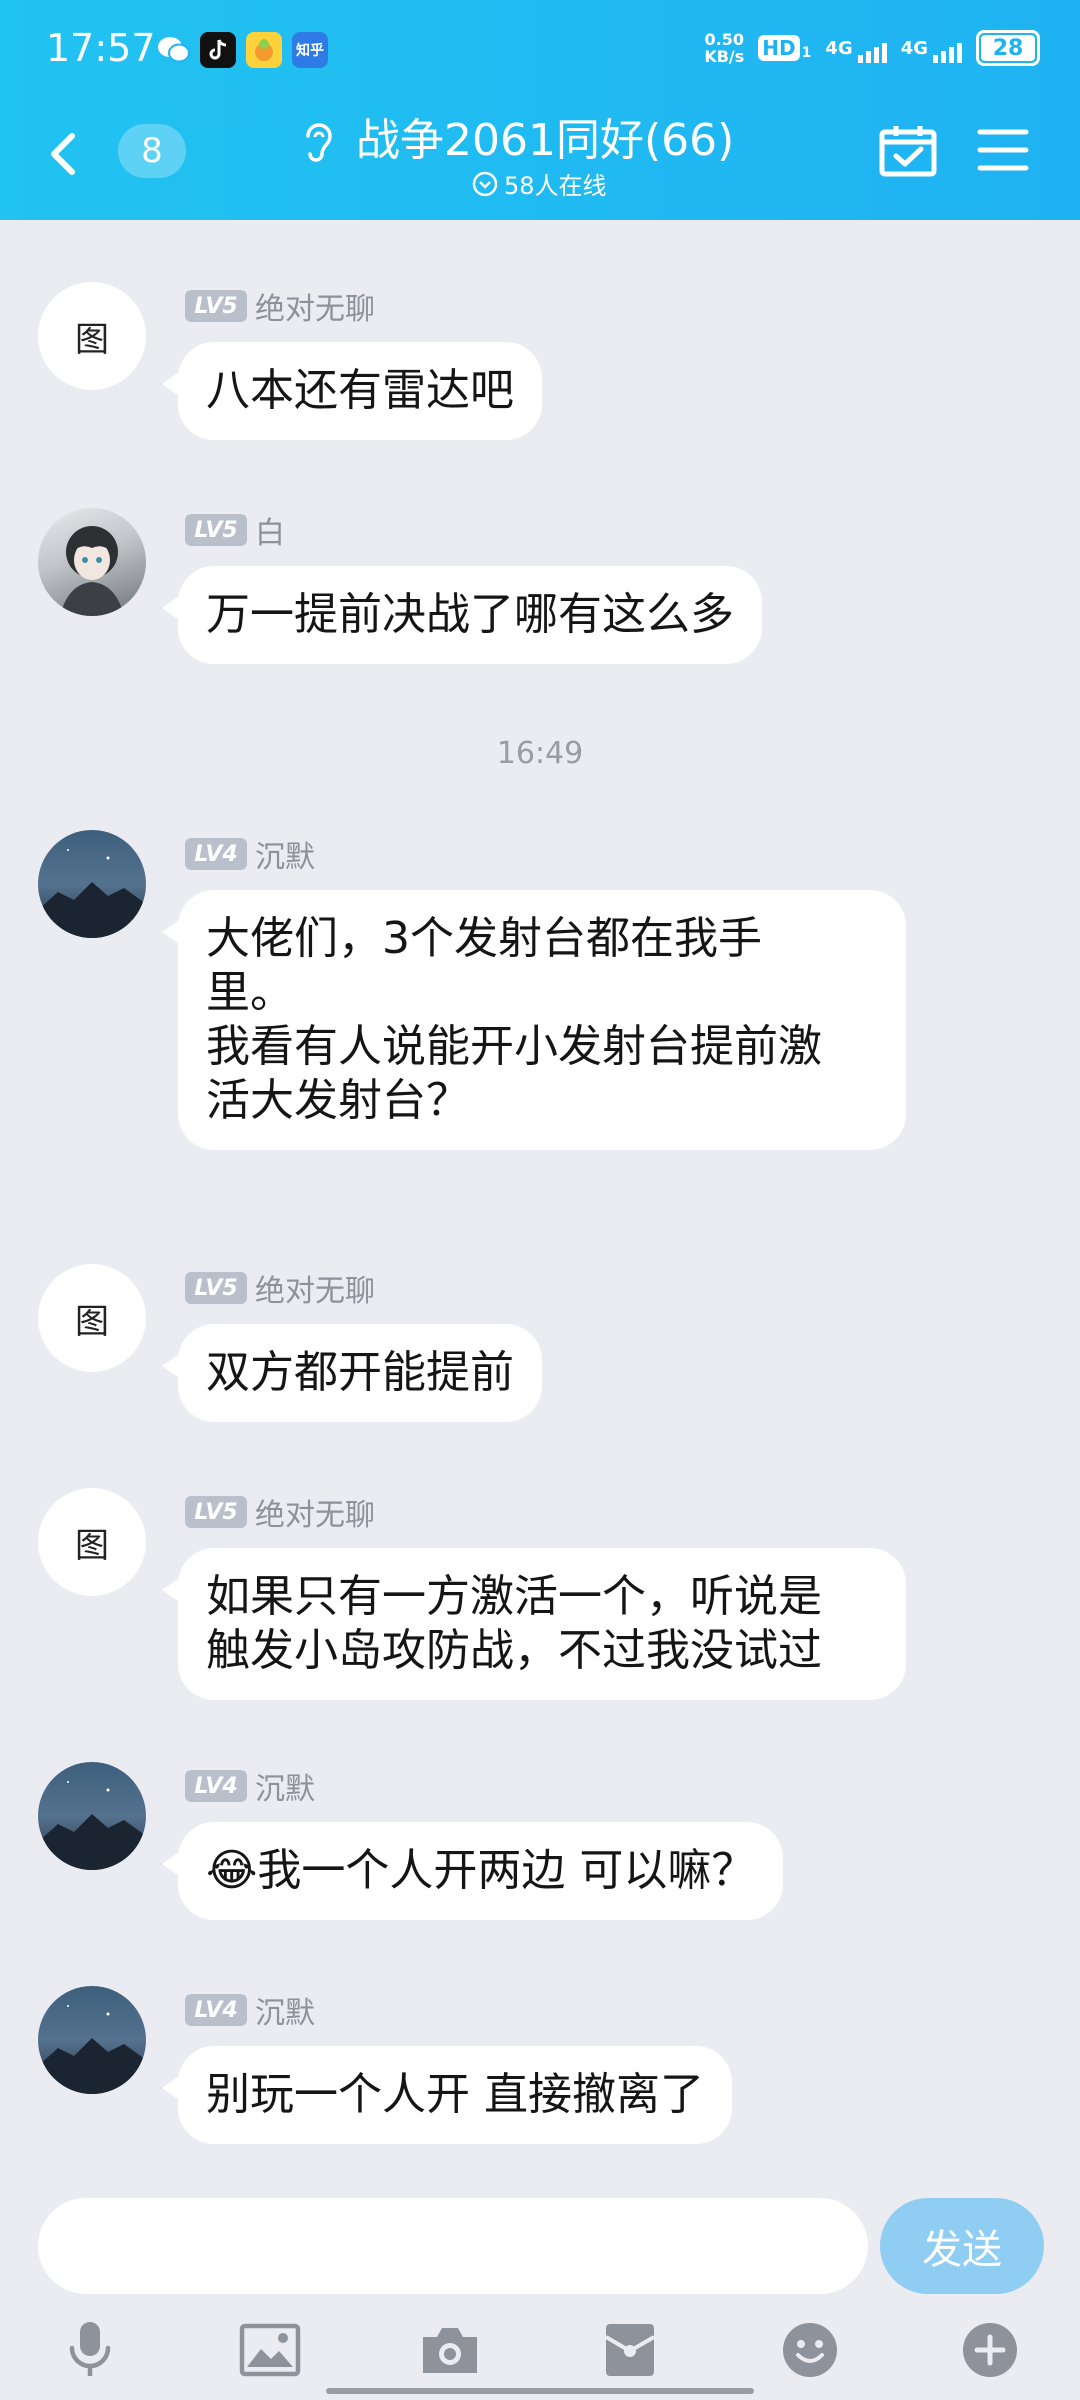 The image size is (1080, 2400). Describe the element at coordinates (270, 2350) in the screenshot. I see `image-icon` at that location.